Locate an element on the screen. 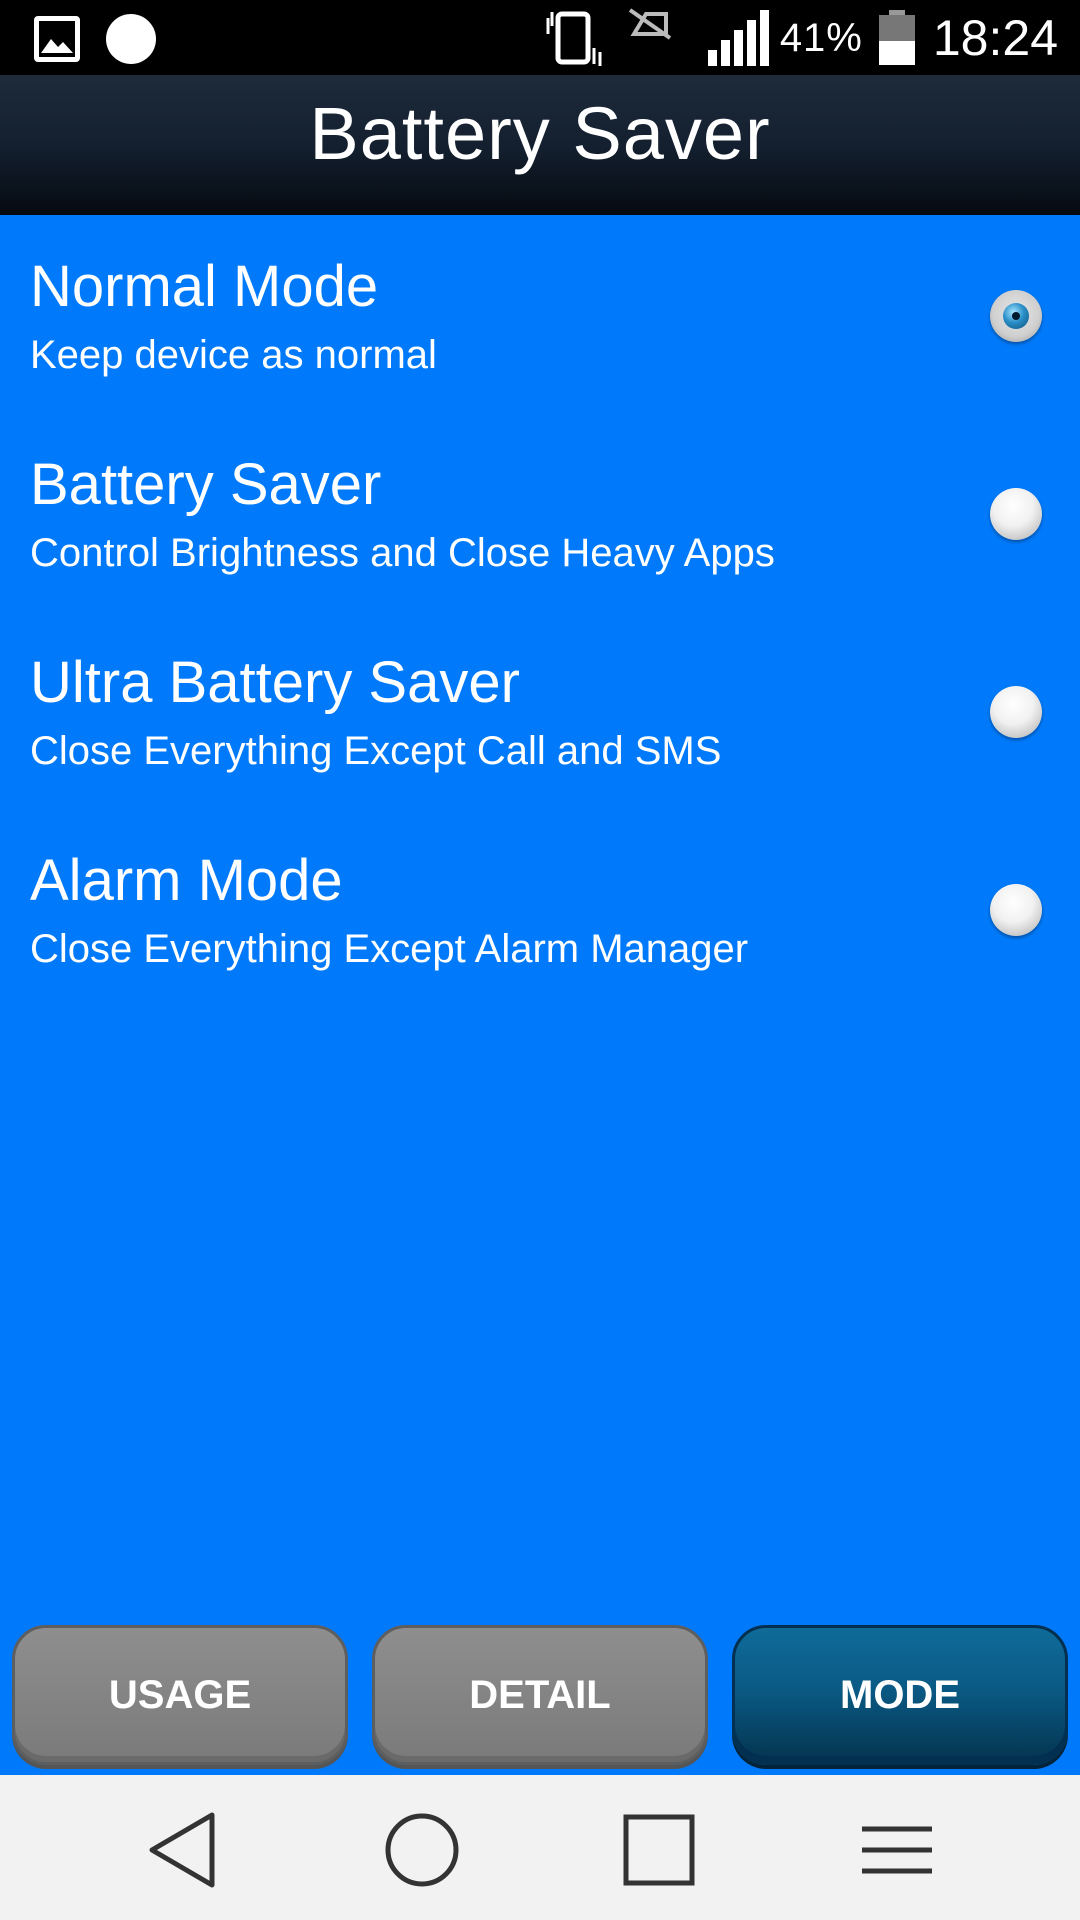 This screenshot has width=1080, height=1920. navigation-bar is located at coordinates (540, 1847).